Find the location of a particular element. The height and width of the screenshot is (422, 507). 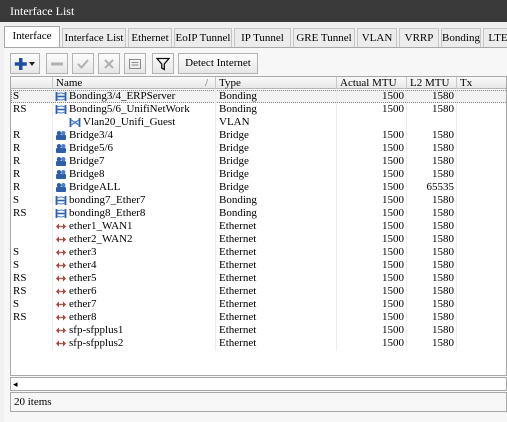

table-row: Sether3 Ethernet 1500 1580 is located at coordinates (258, 252).